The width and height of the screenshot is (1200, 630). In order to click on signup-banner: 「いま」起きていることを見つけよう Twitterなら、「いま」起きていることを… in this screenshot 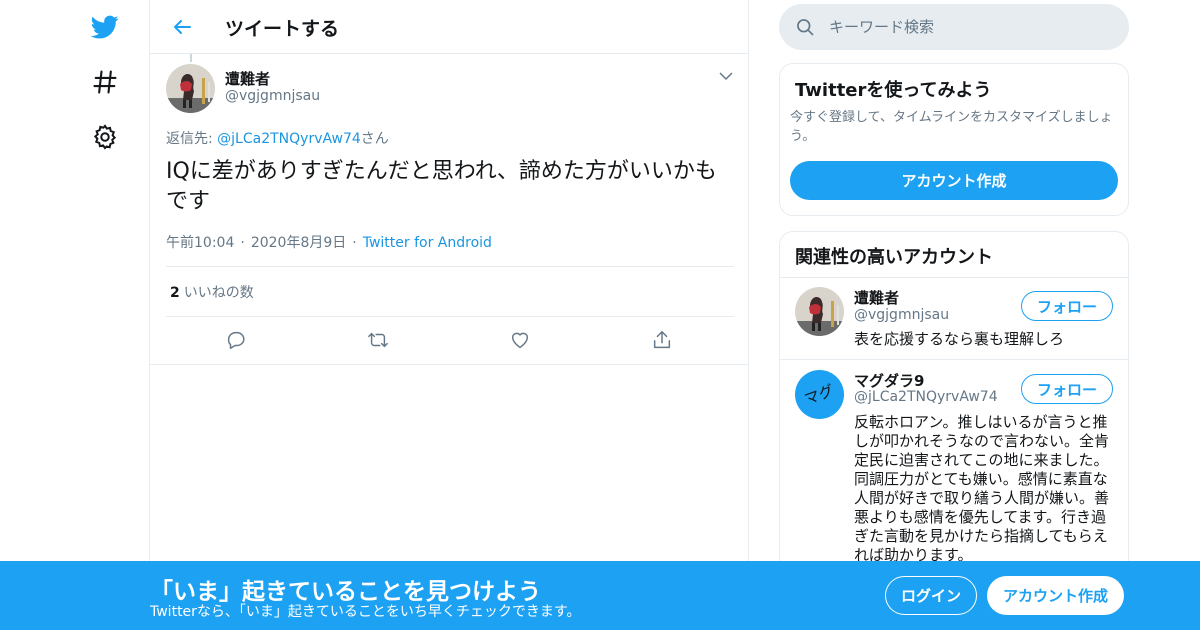, I will do `click(600, 595)`.